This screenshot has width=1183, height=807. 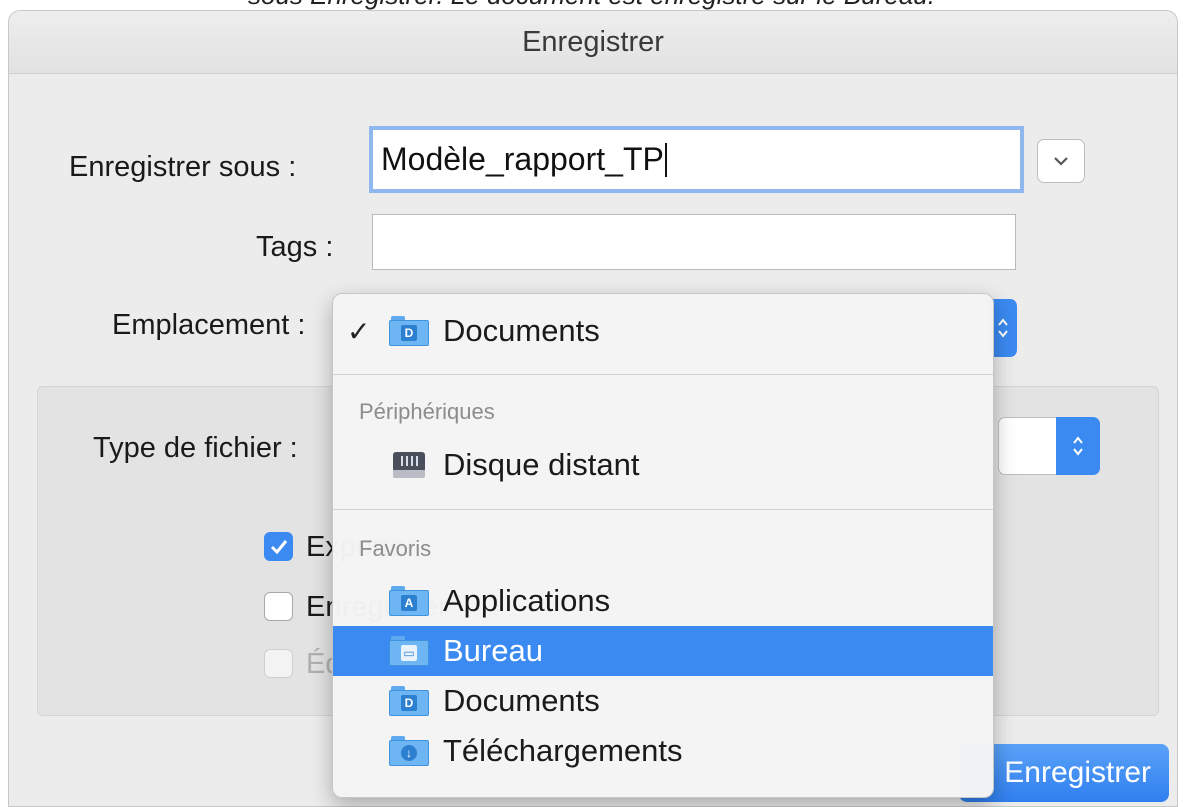 What do you see at coordinates (663, 601) in the screenshot?
I see `menu-item-applications: A Applications` at bounding box center [663, 601].